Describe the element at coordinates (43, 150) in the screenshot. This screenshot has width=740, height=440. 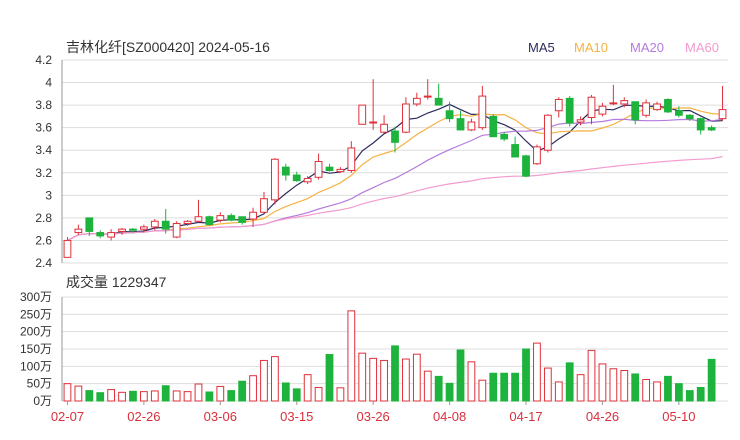
I see `price-tick-label: 3.4` at that location.